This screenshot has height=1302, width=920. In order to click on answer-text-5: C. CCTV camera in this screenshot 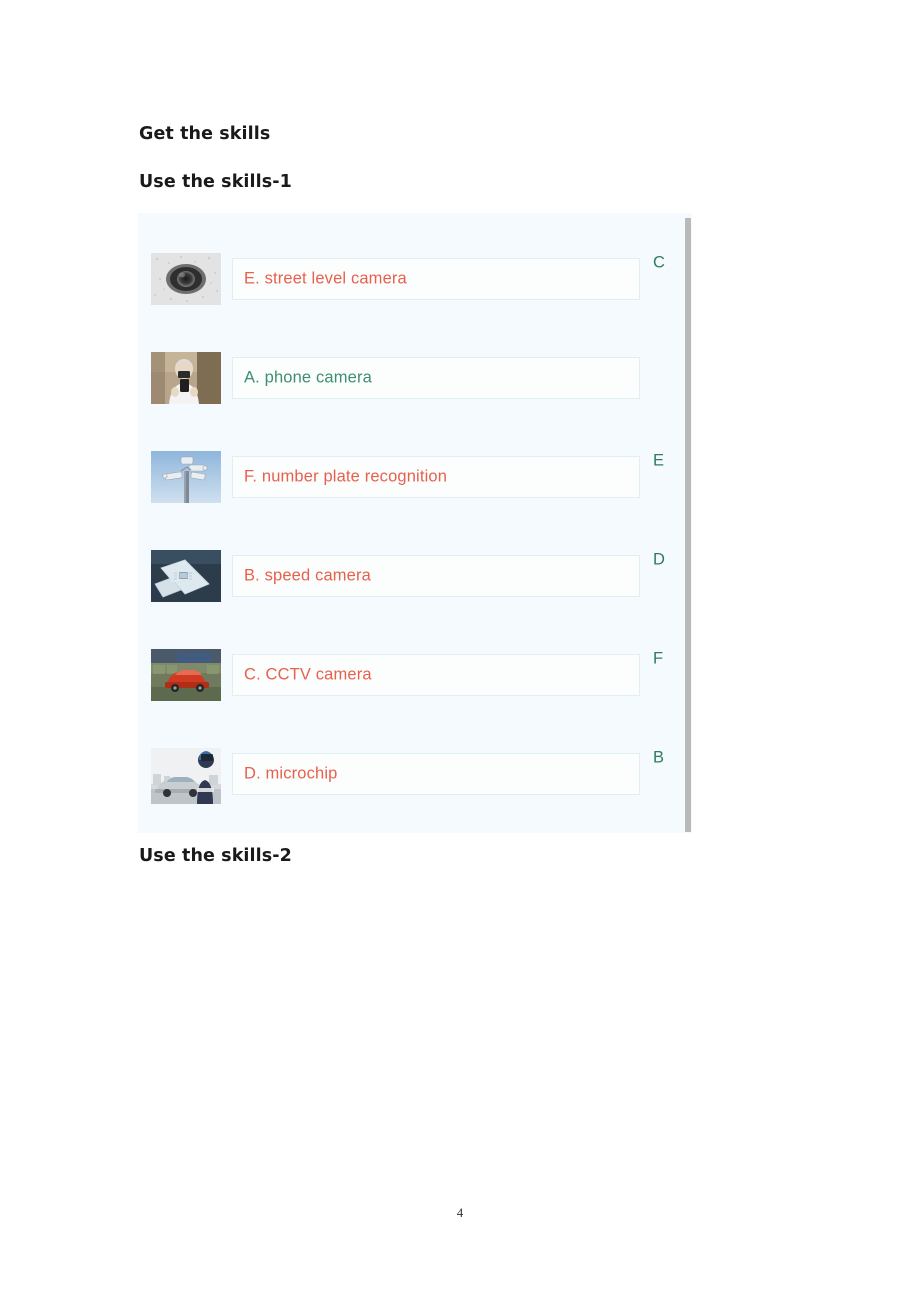, I will do `click(308, 674)`.